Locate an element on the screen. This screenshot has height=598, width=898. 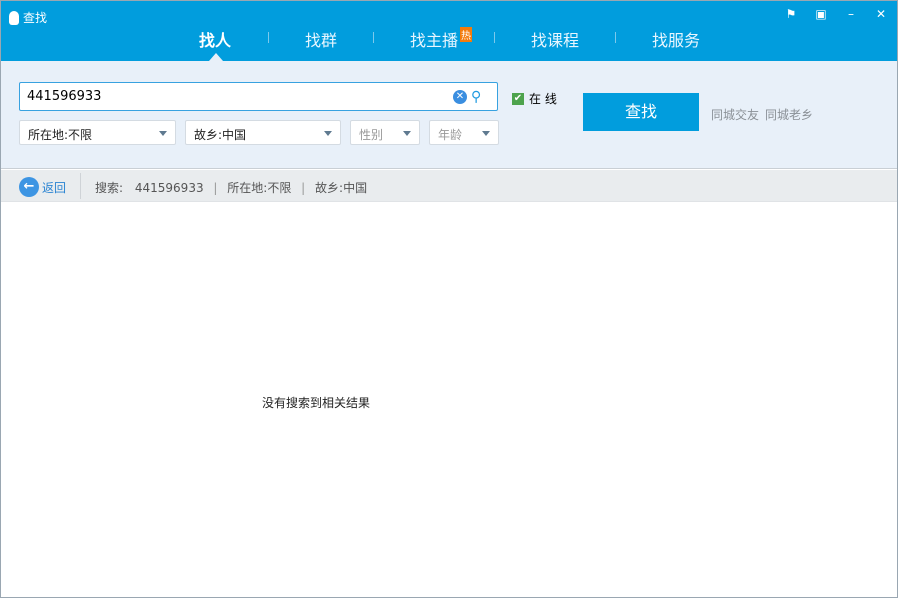
location-filter: 所在地:不限 is located at coordinates (259, 188).